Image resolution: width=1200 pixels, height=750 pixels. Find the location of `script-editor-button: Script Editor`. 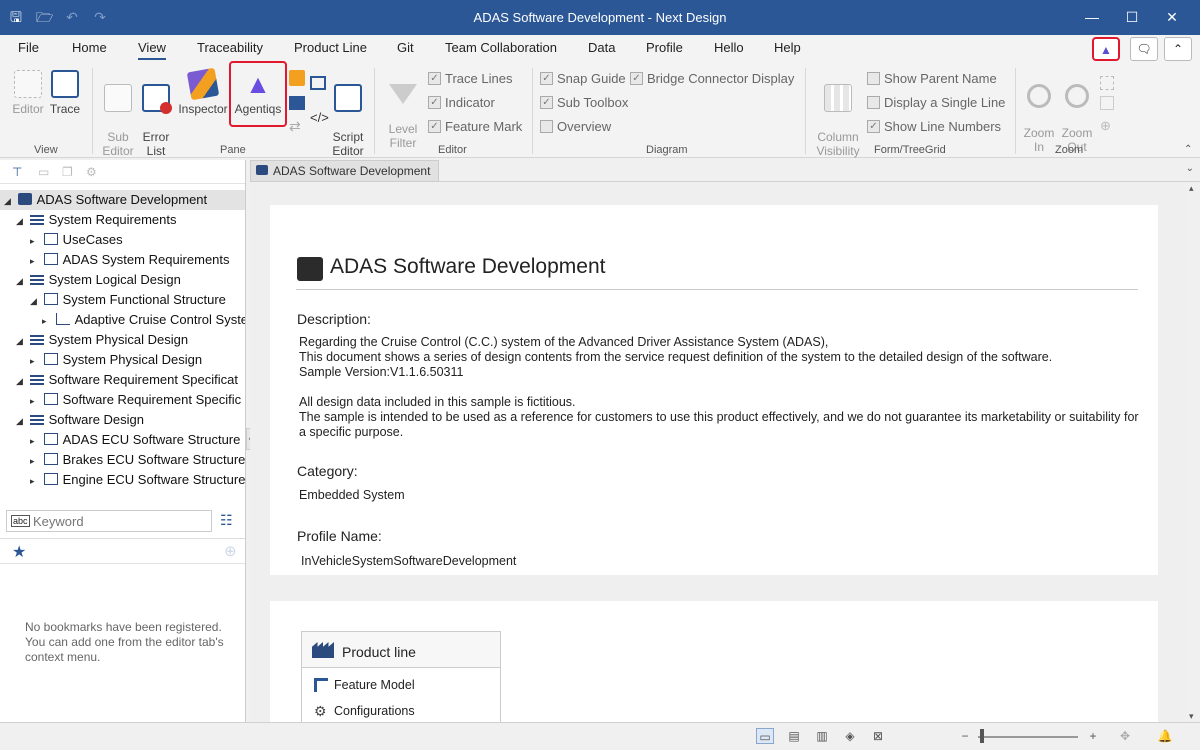

script-editor-button: Script Editor is located at coordinates (348, 114).